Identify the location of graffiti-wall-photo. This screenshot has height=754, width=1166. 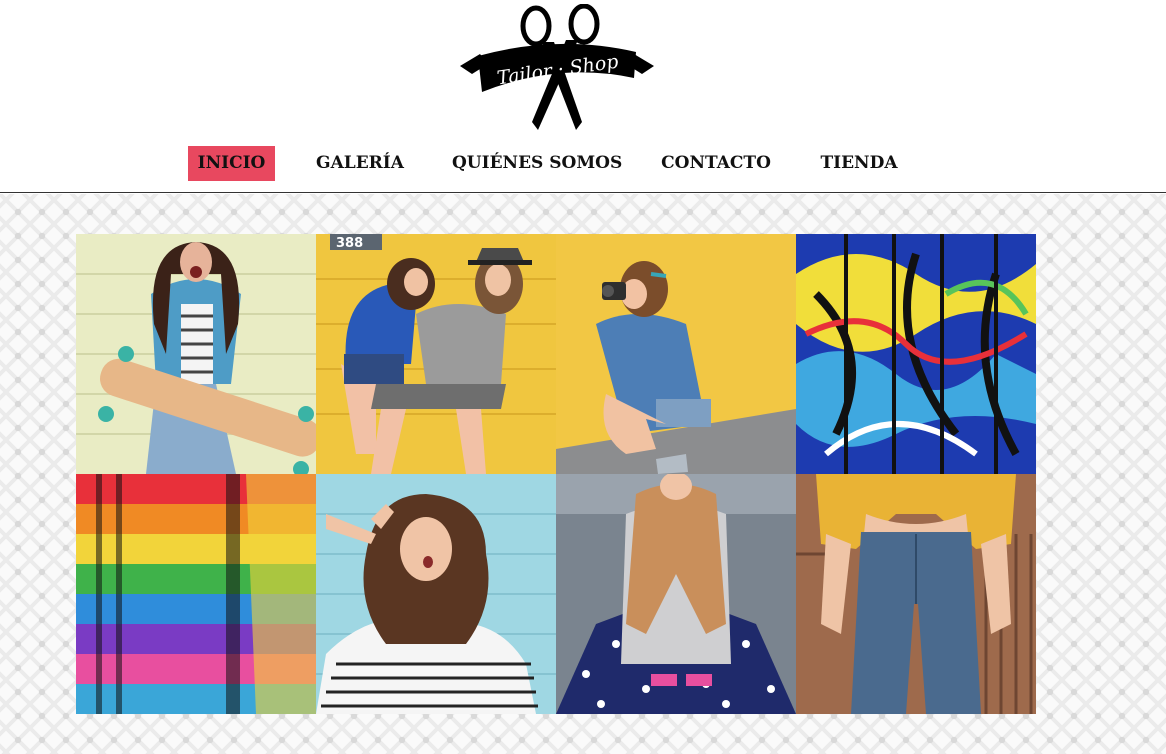
(916, 354).